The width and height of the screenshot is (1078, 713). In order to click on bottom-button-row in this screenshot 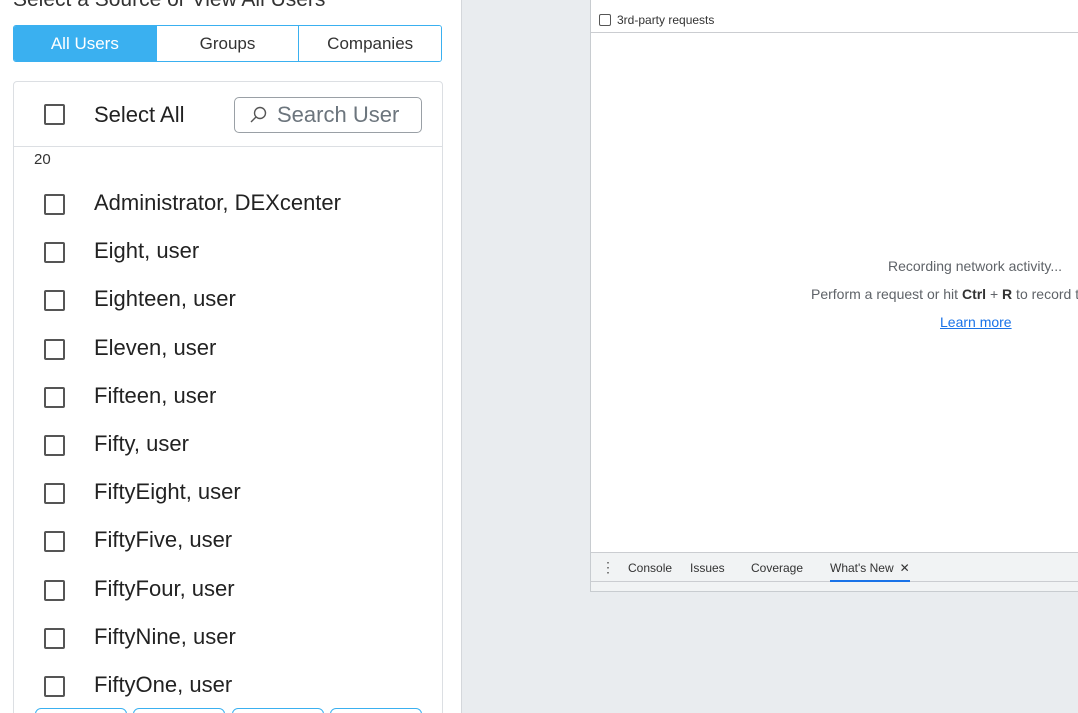, I will do `click(228, 710)`.